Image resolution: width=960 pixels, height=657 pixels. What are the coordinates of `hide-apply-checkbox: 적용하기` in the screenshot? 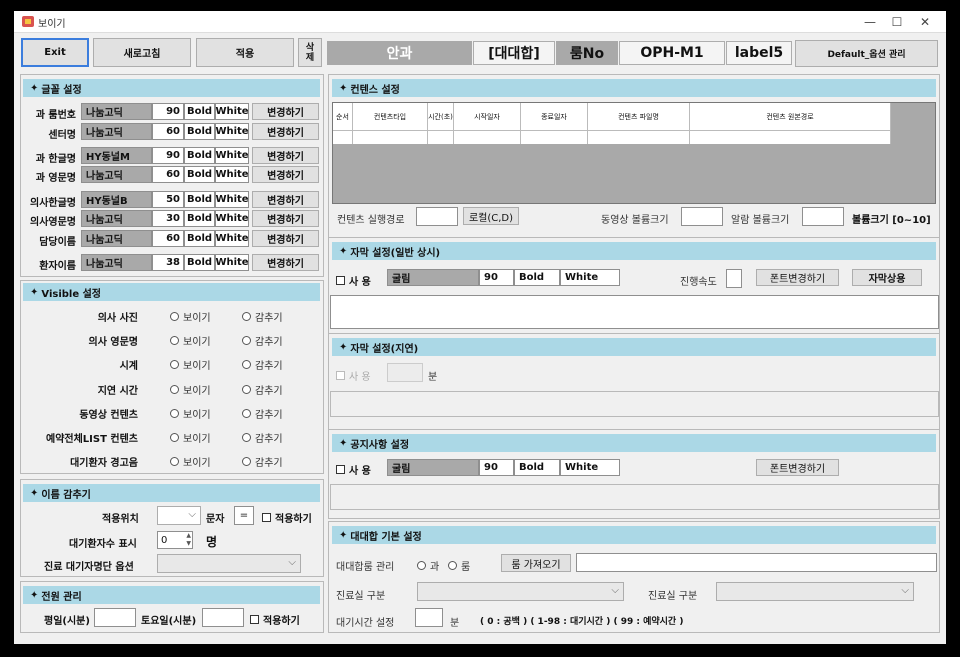 It's located at (287, 517).